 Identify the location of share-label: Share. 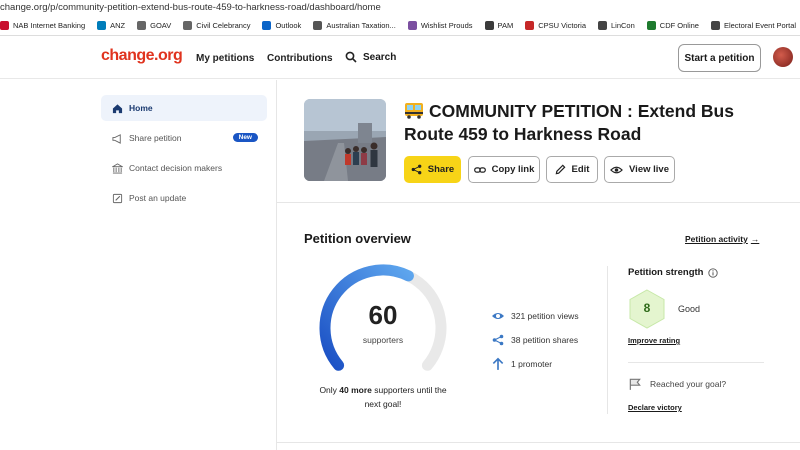
(441, 169).